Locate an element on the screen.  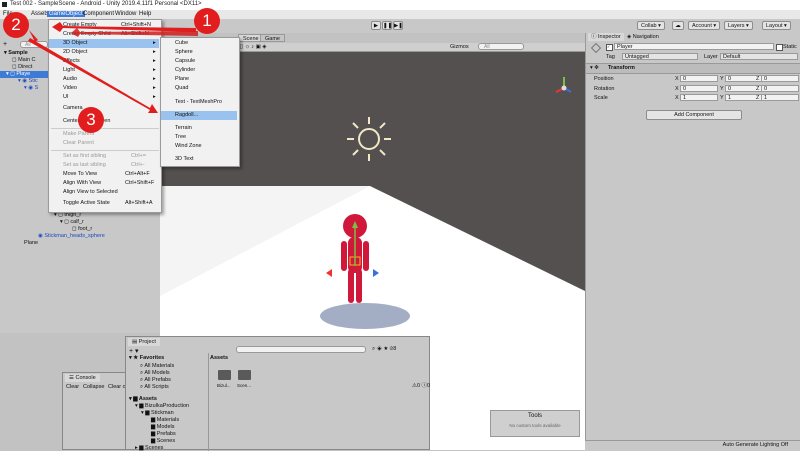
arrow-to-gameobject-menu is located at coordinates (124, 27).